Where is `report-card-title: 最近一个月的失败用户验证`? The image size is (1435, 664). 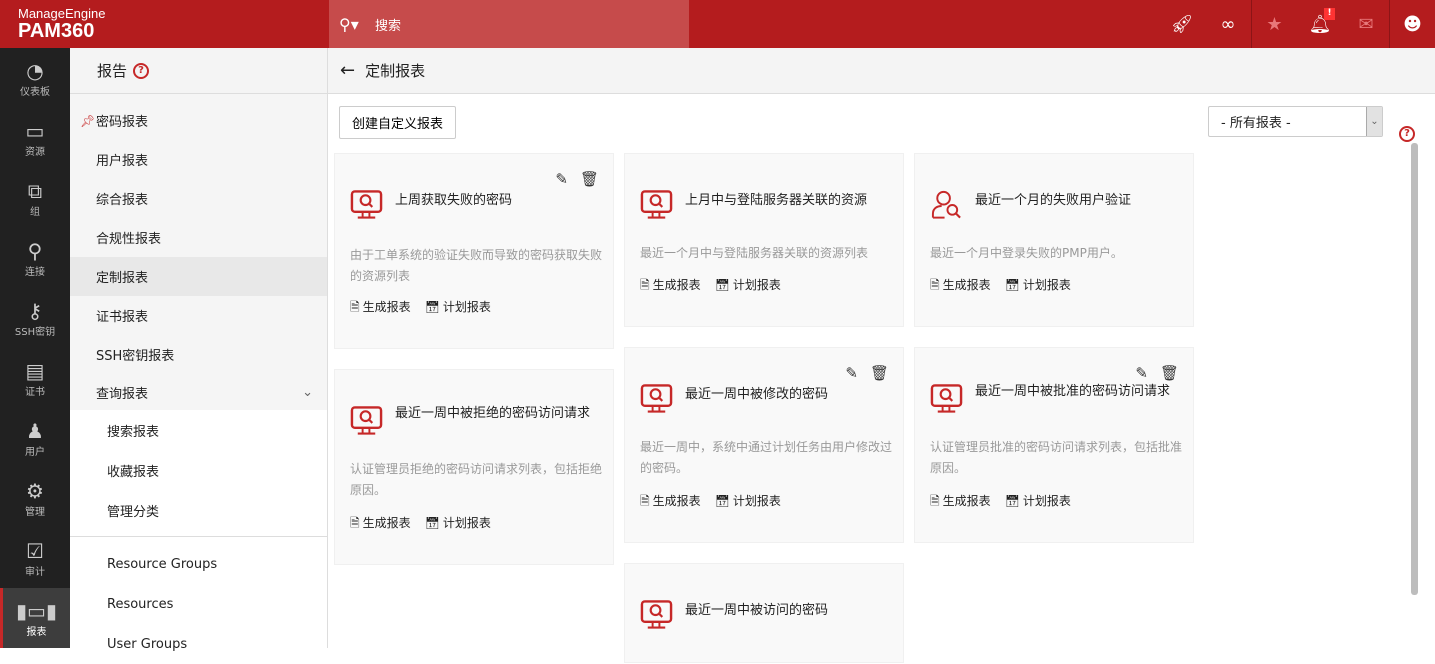
report-card-title: 最近一个月的失败用户验证 is located at coordinates (1075, 200).